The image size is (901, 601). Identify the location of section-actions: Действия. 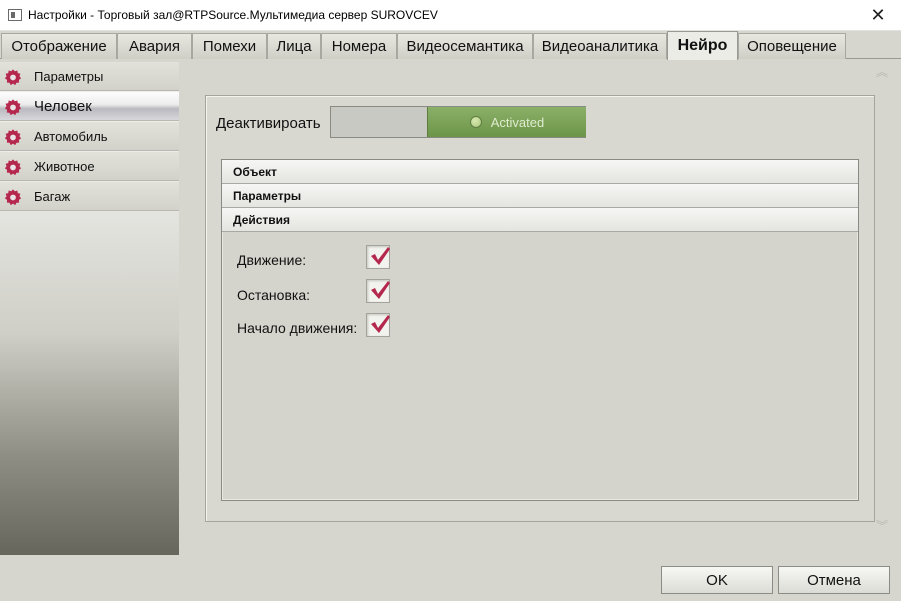
(540, 220).